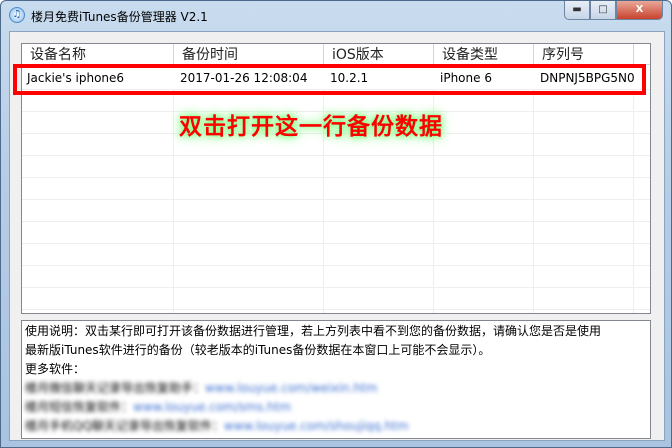 The height and width of the screenshot is (448, 672). Describe the element at coordinates (291, 388) in the screenshot. I see `software-link: www.louyue.com/weixin.htm` at that location.